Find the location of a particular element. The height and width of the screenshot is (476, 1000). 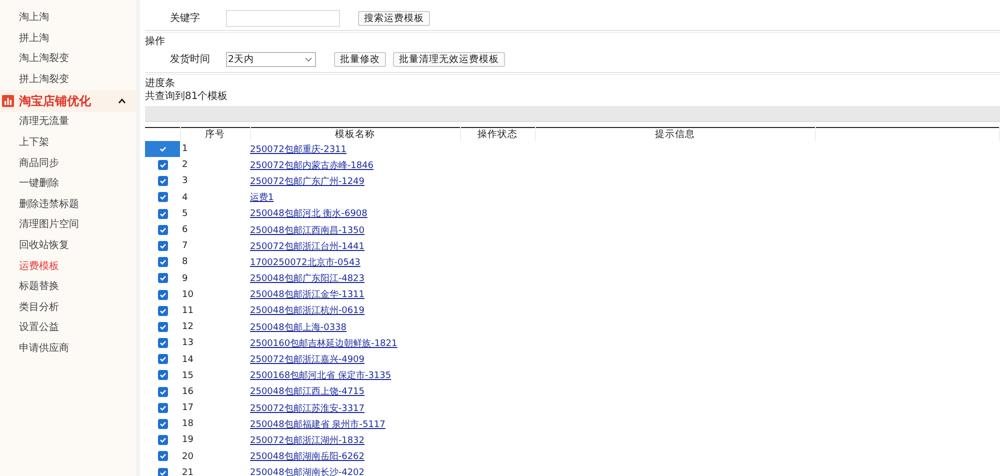

sidebar-item: 拼上淘裂变 is located at coordinates (68, 80).